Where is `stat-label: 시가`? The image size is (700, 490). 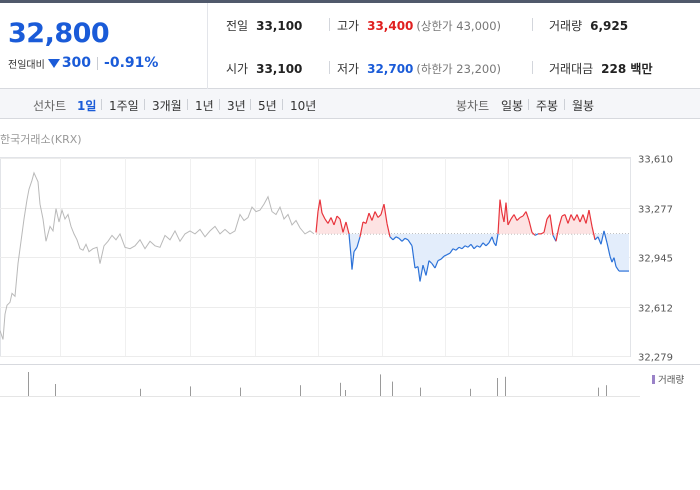
stat-label: 시가 is located at coordinates (237, 69).